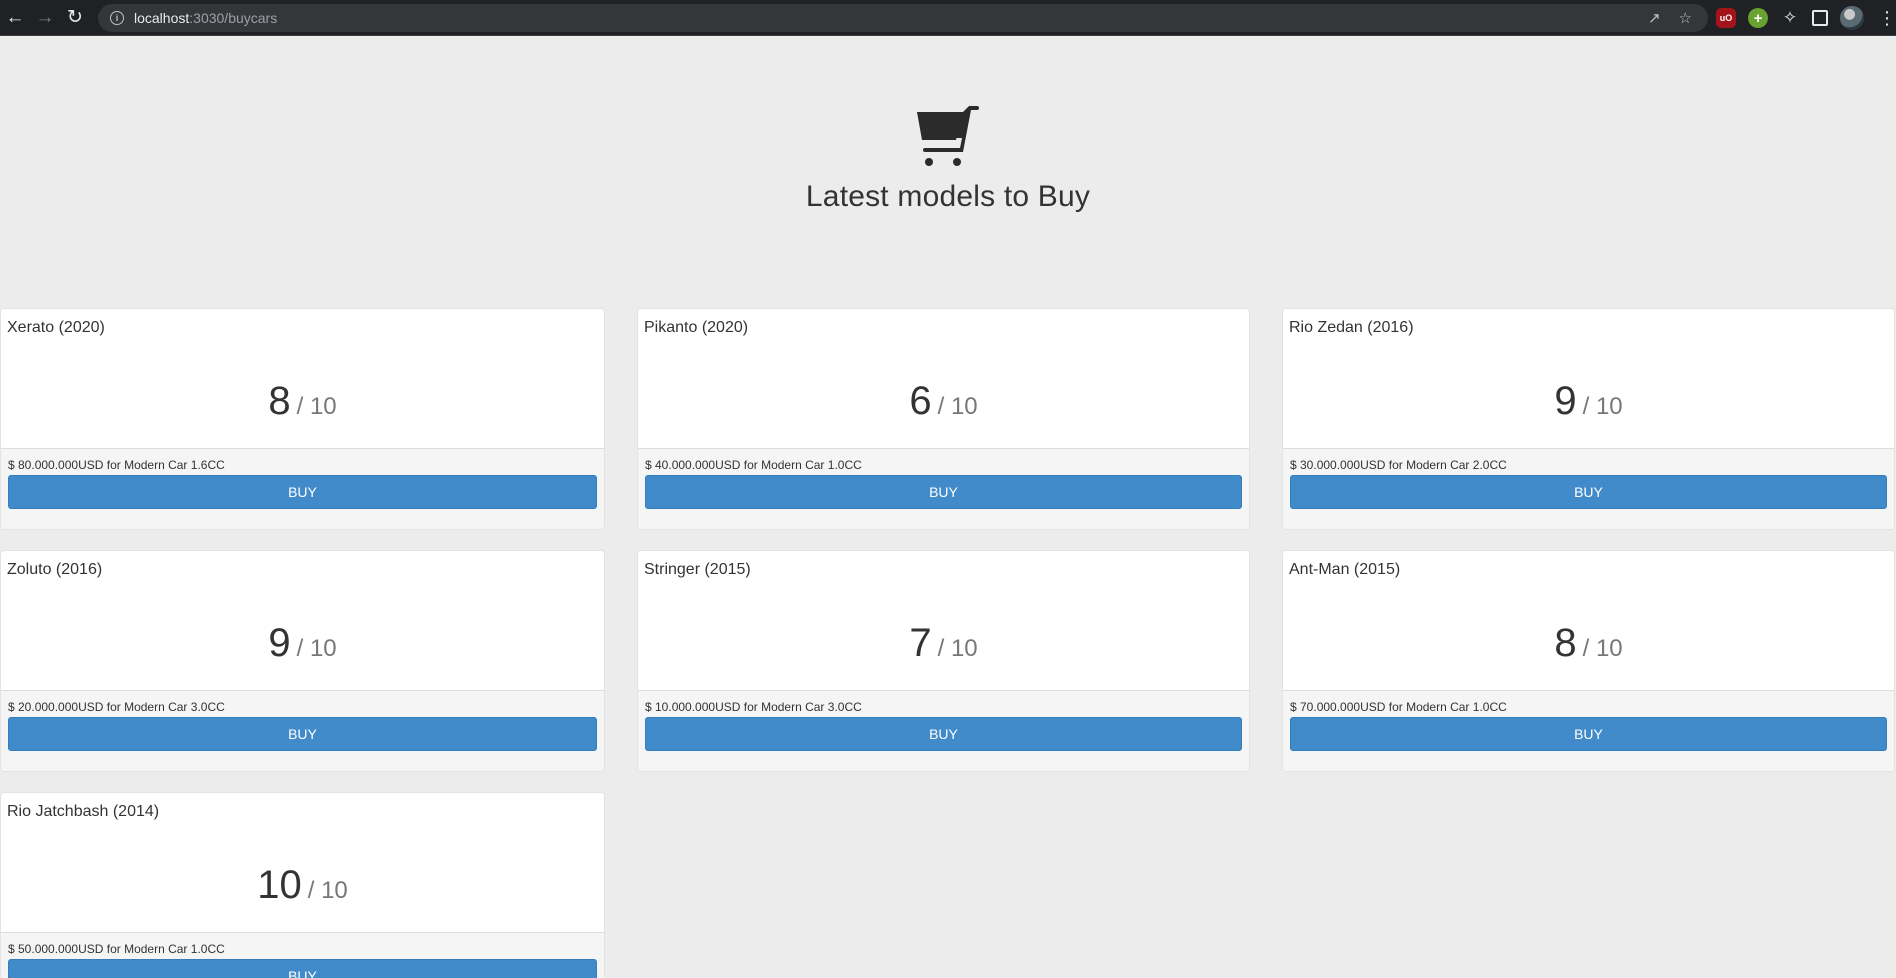  Describe the element at coordinates (55, 569) in the screenshot. I see `car-name: Zoluto (2016)` at that location.